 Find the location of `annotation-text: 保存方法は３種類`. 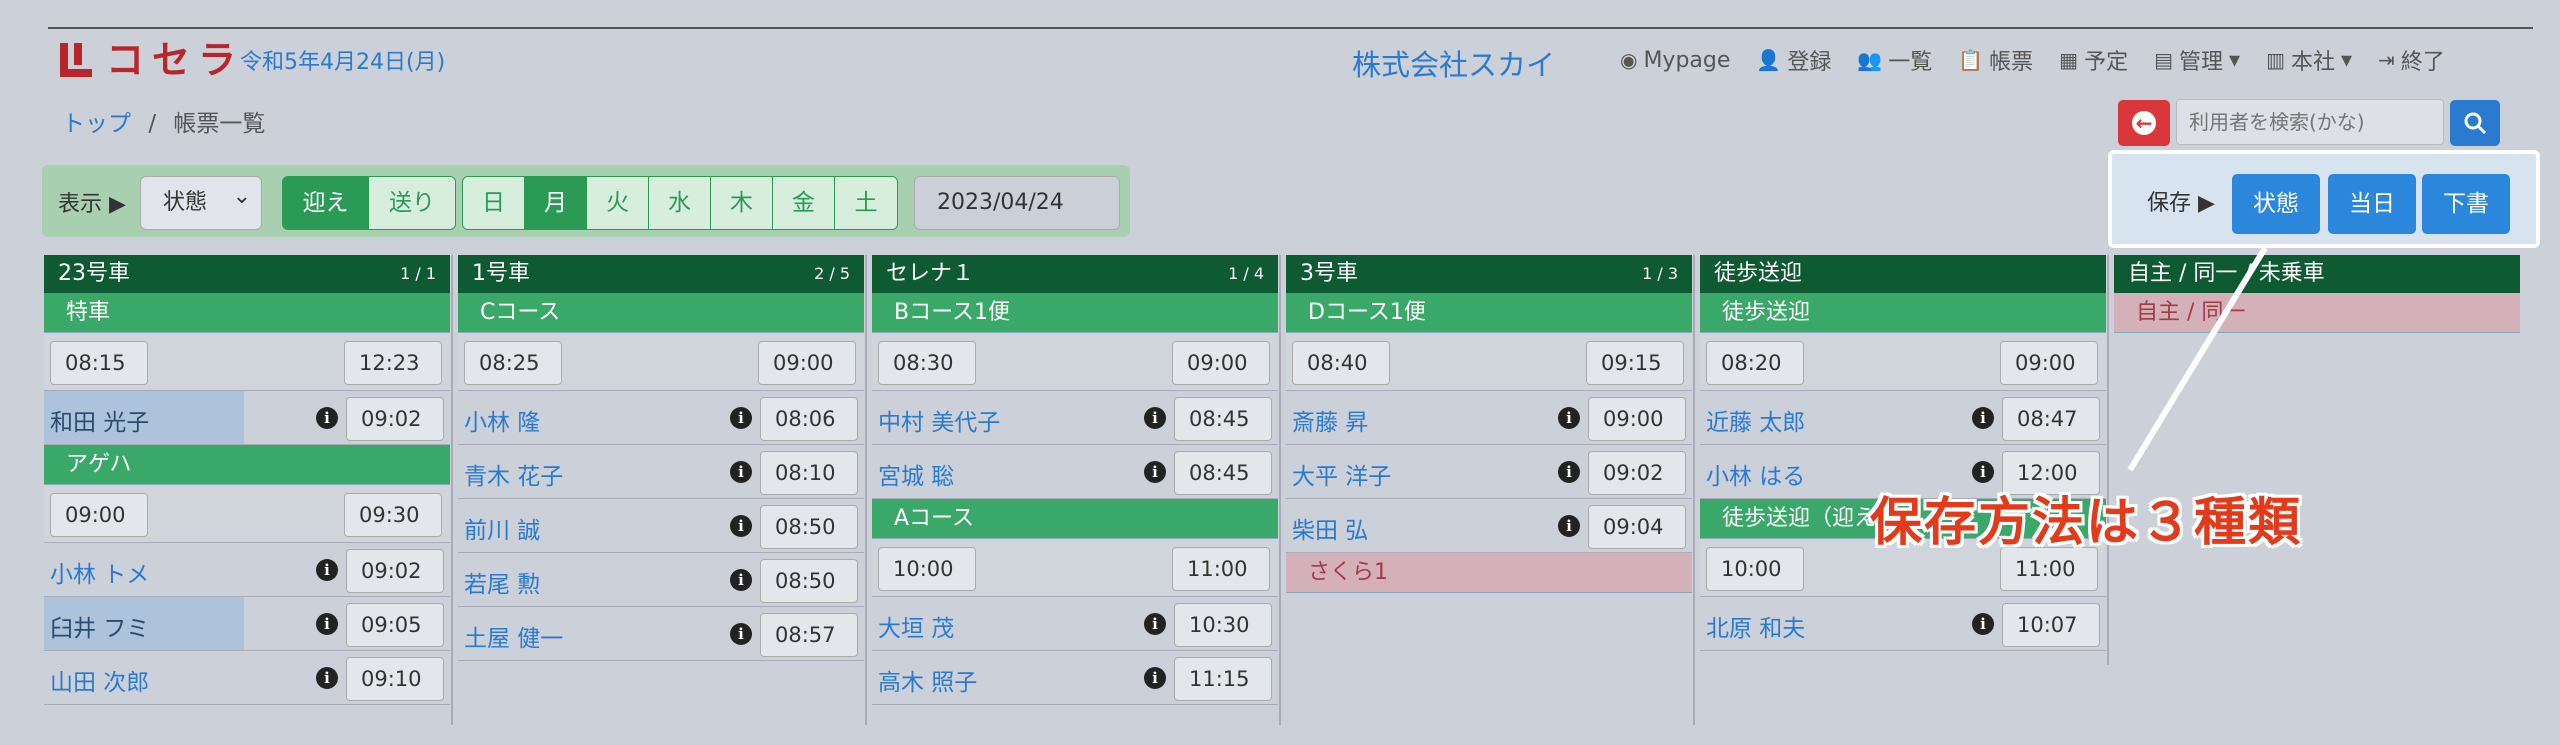

annotation-text: 保存方法は３種類 is located at coordinates (2086, 523).